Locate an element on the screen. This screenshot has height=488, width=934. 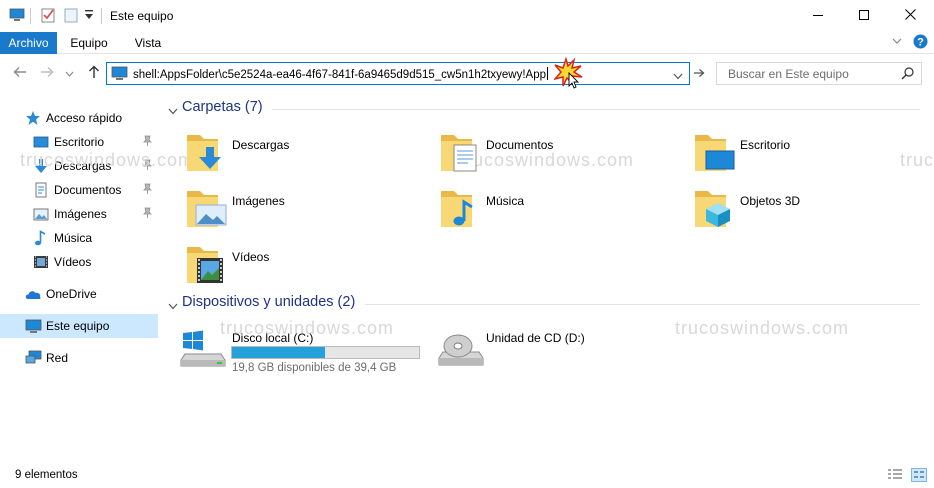
sidebar-item-musica: Música is located at coordinates (79, 238).